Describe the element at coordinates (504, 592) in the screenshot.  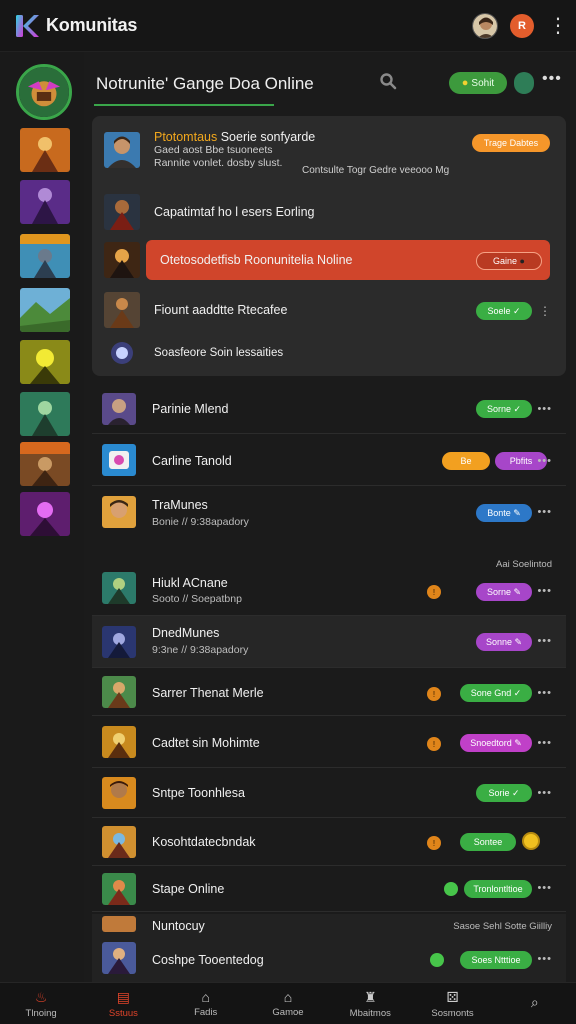
I see `status-pill: Sorne ✎` at that location.